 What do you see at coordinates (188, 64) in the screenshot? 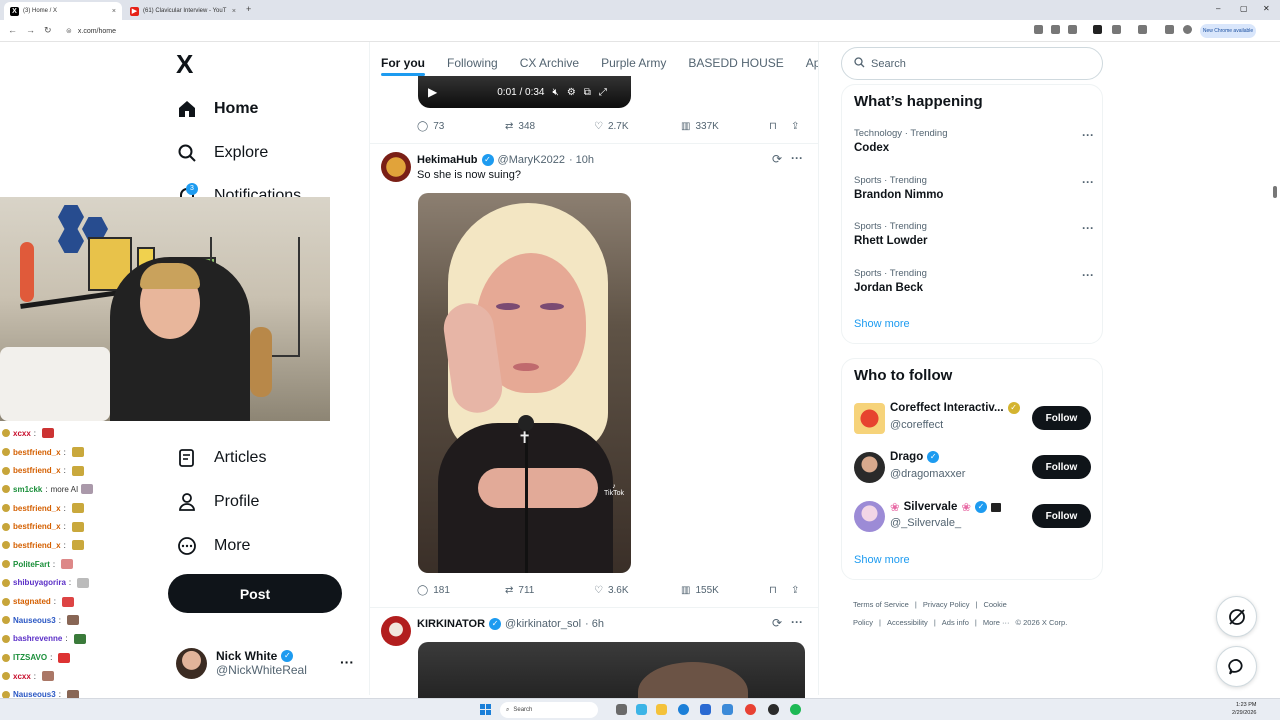
I see `x-logo-icon: X` at bounding box center [188, 64].